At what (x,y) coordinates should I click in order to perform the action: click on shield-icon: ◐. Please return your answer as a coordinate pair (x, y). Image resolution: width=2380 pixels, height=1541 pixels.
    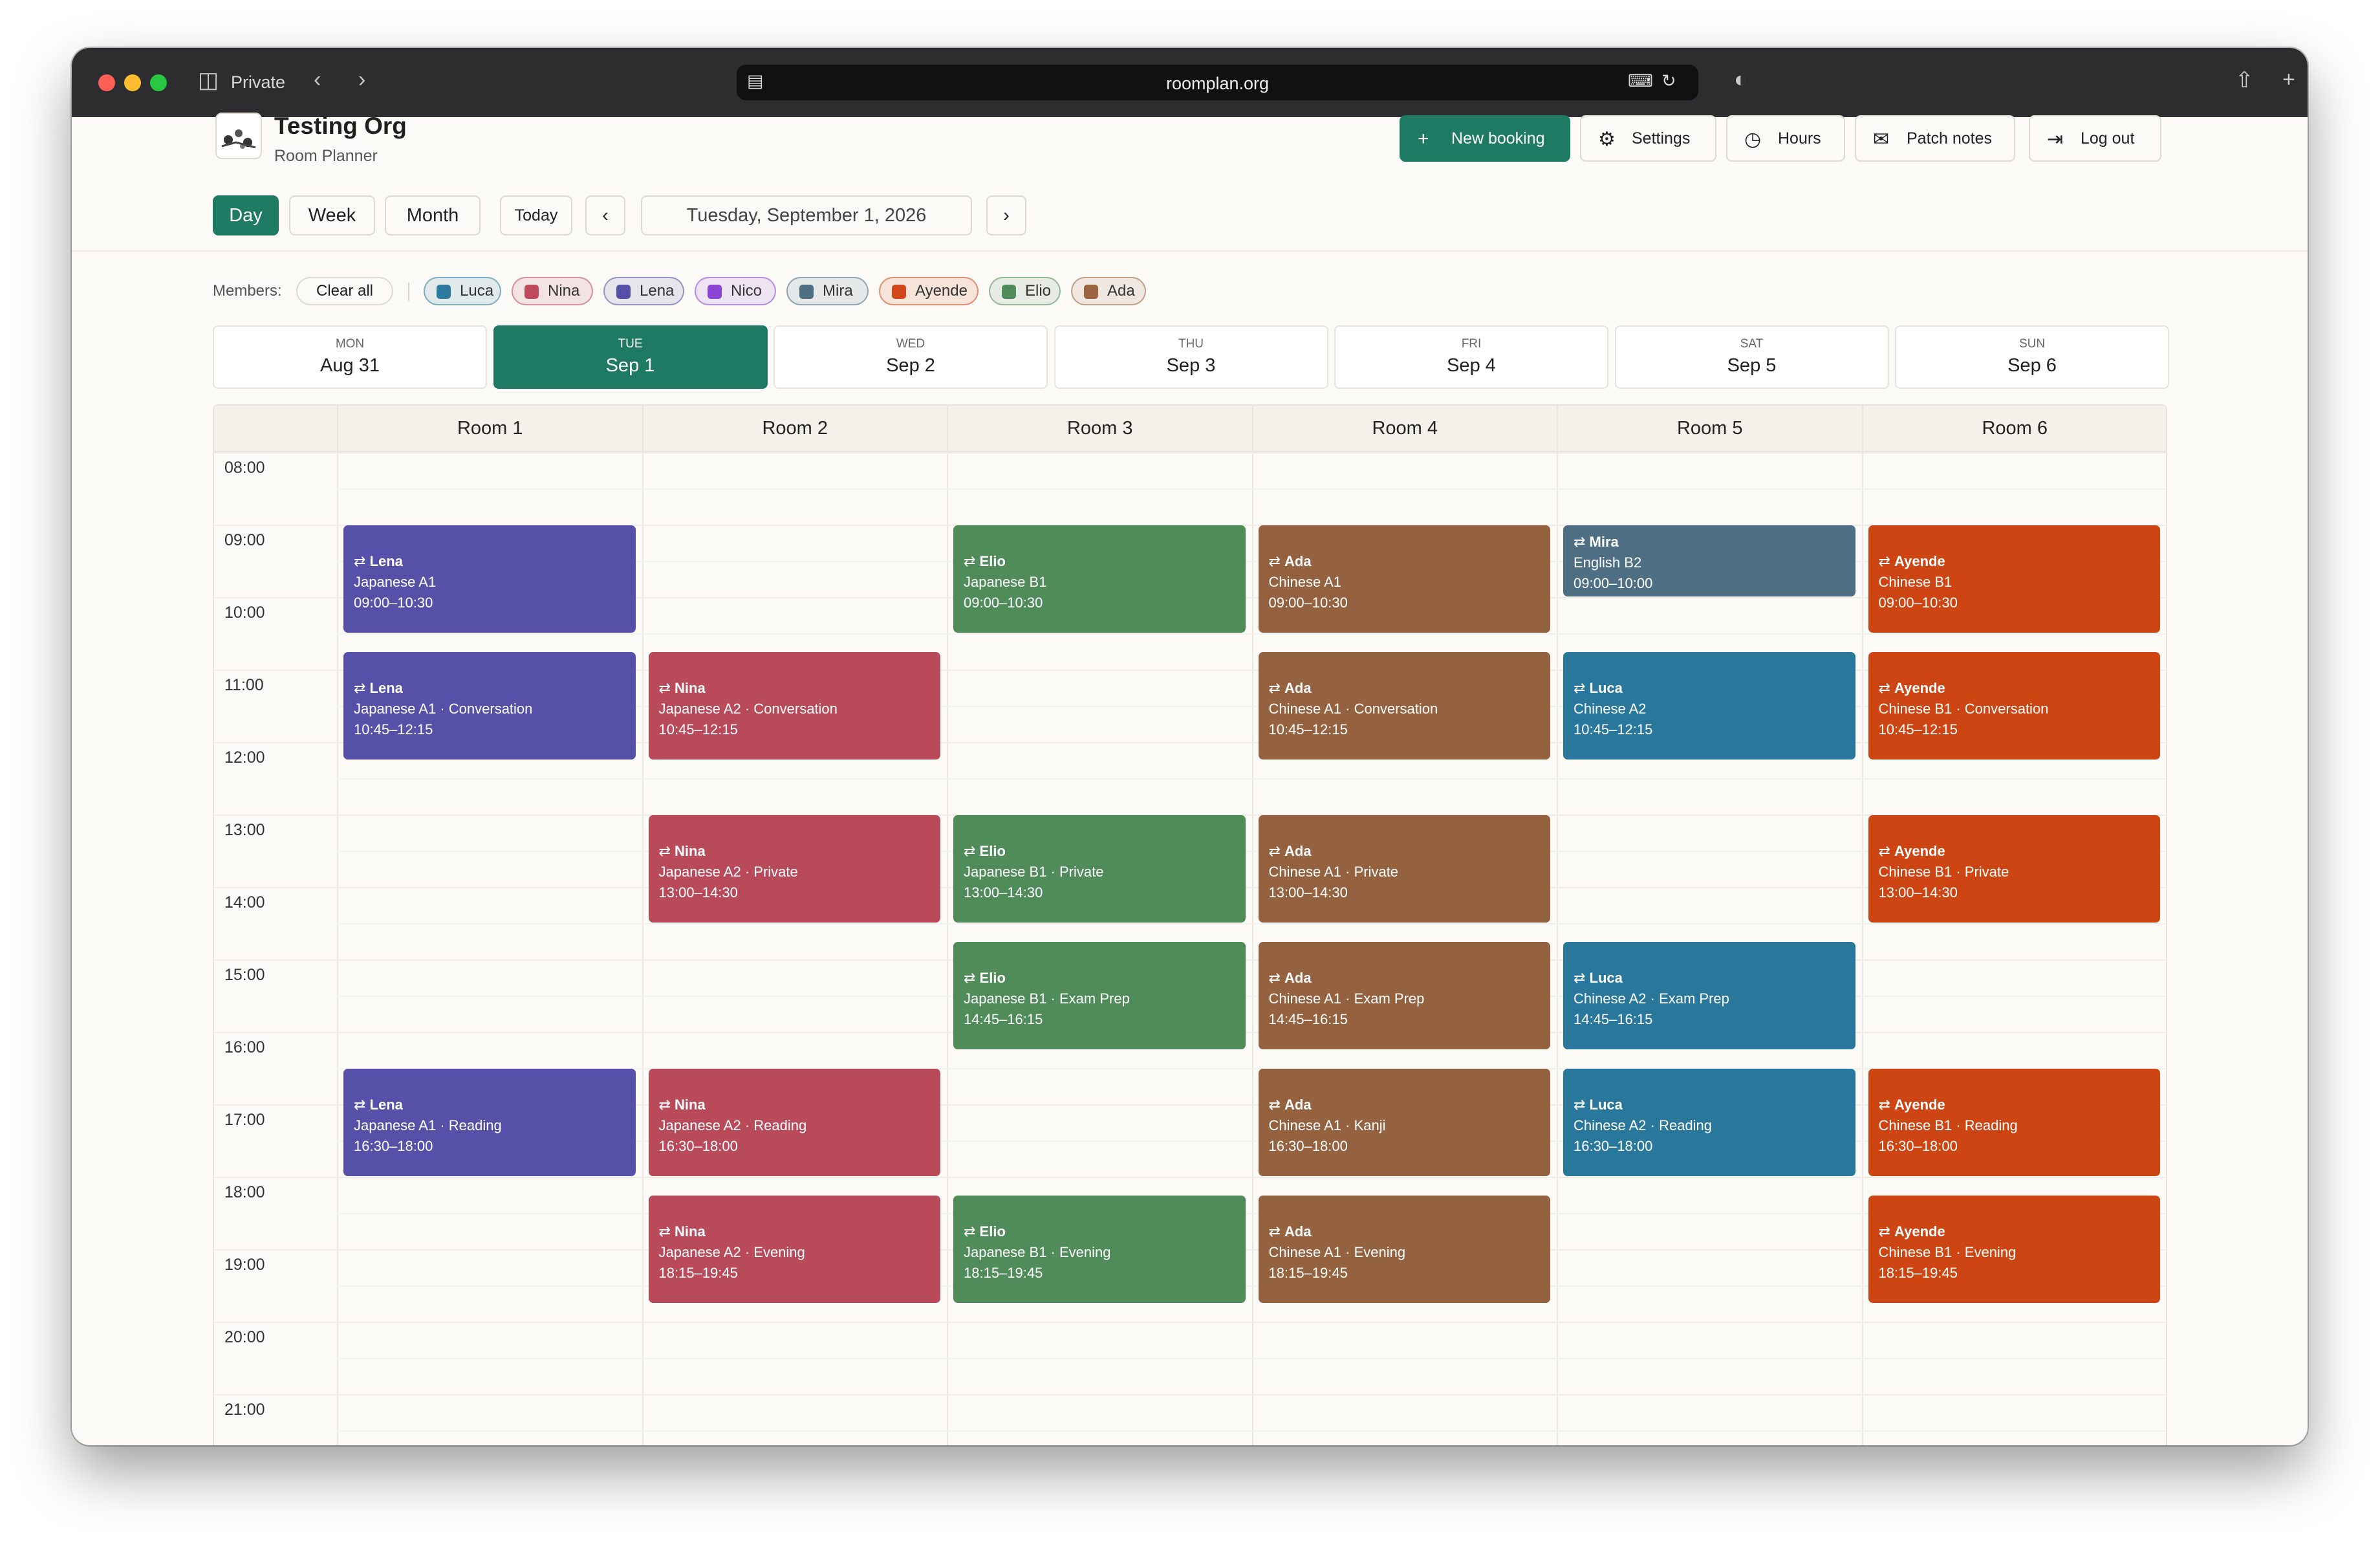
    Looking at the image, I should click on (1740, 80).